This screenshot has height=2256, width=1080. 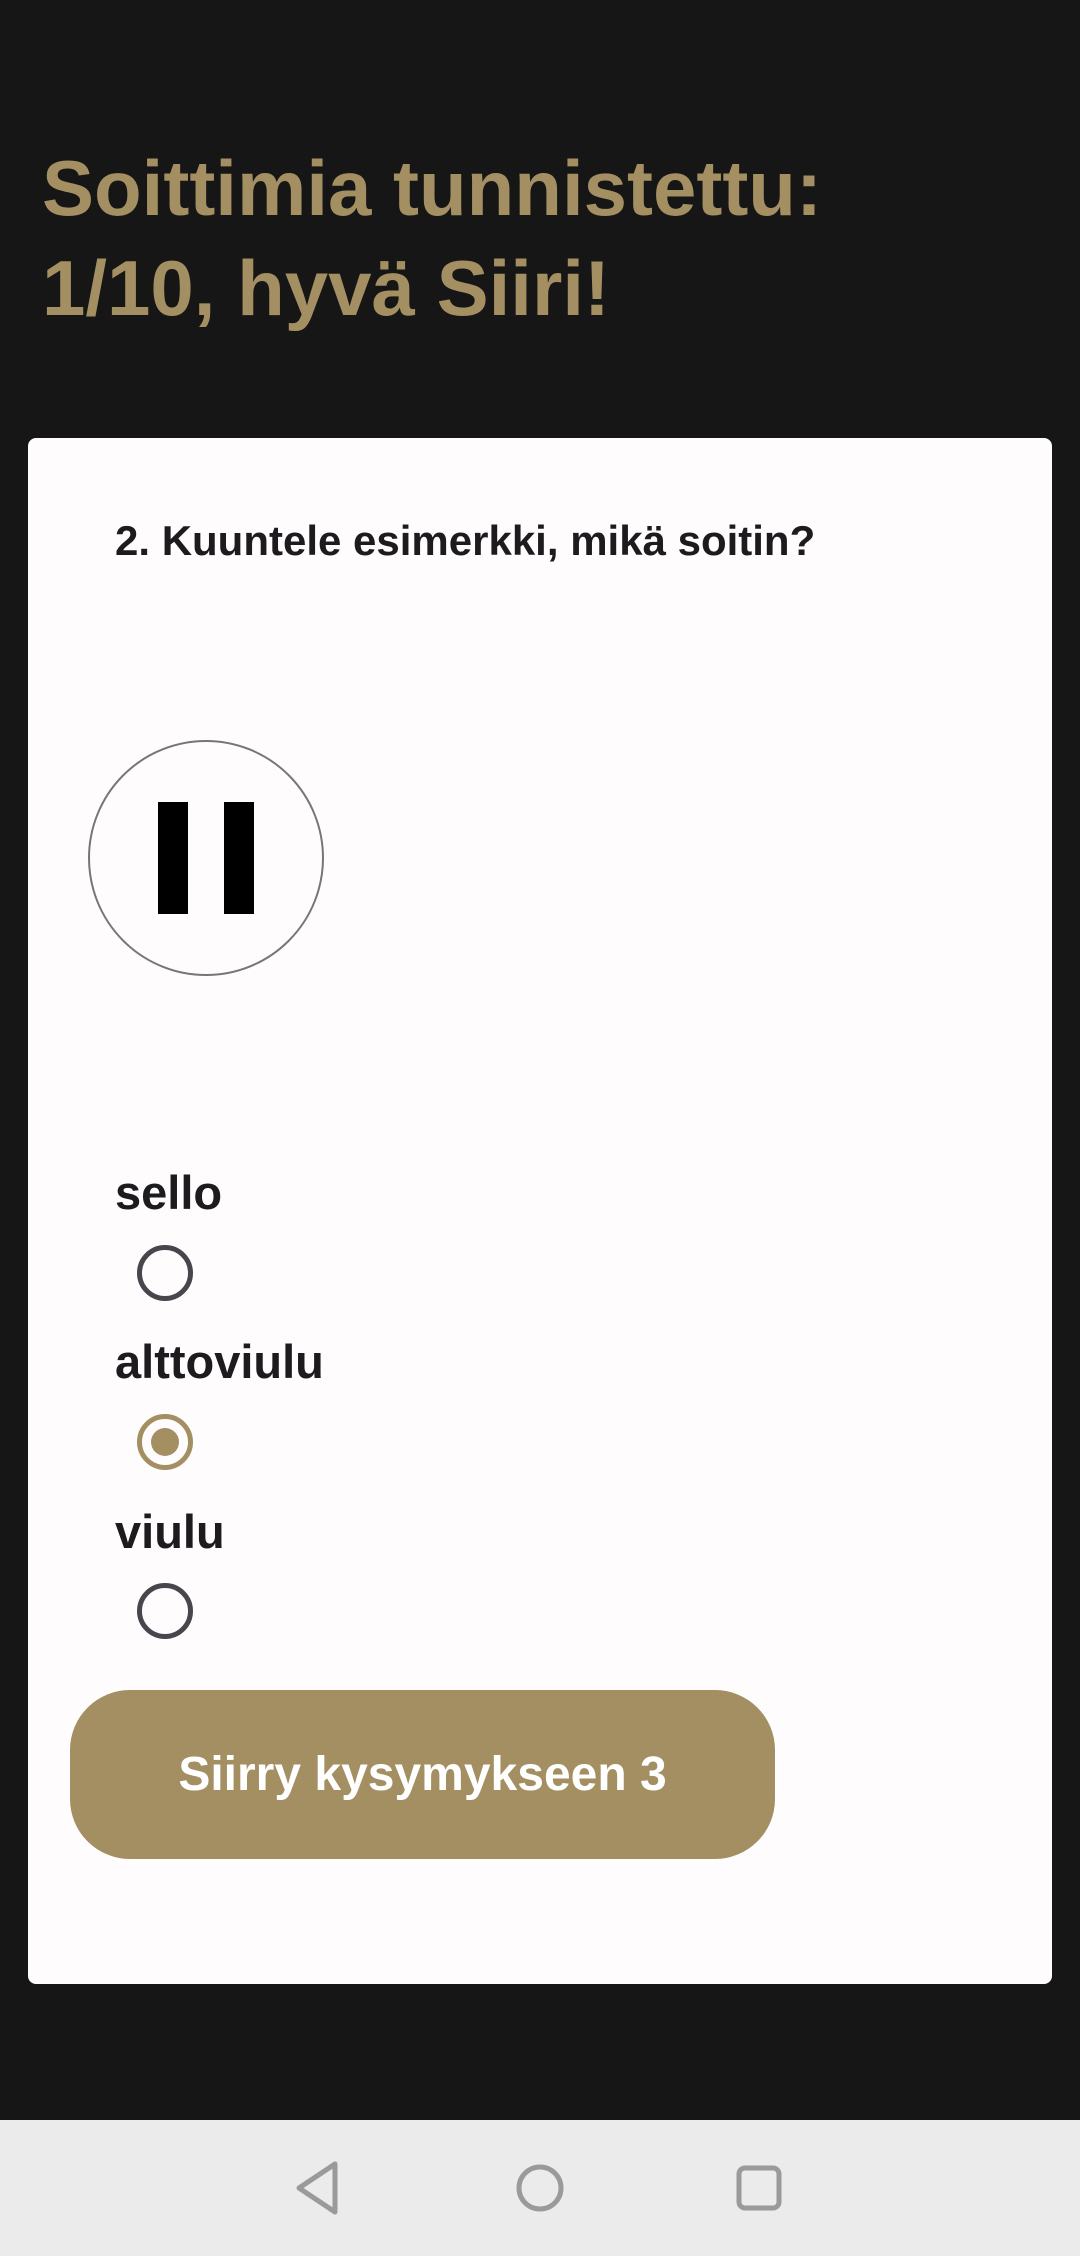 What do you see at coordinates (169, 1192) in the screenshot?
I see `option-label-sello: sello` at bounding box center [169, 1192].